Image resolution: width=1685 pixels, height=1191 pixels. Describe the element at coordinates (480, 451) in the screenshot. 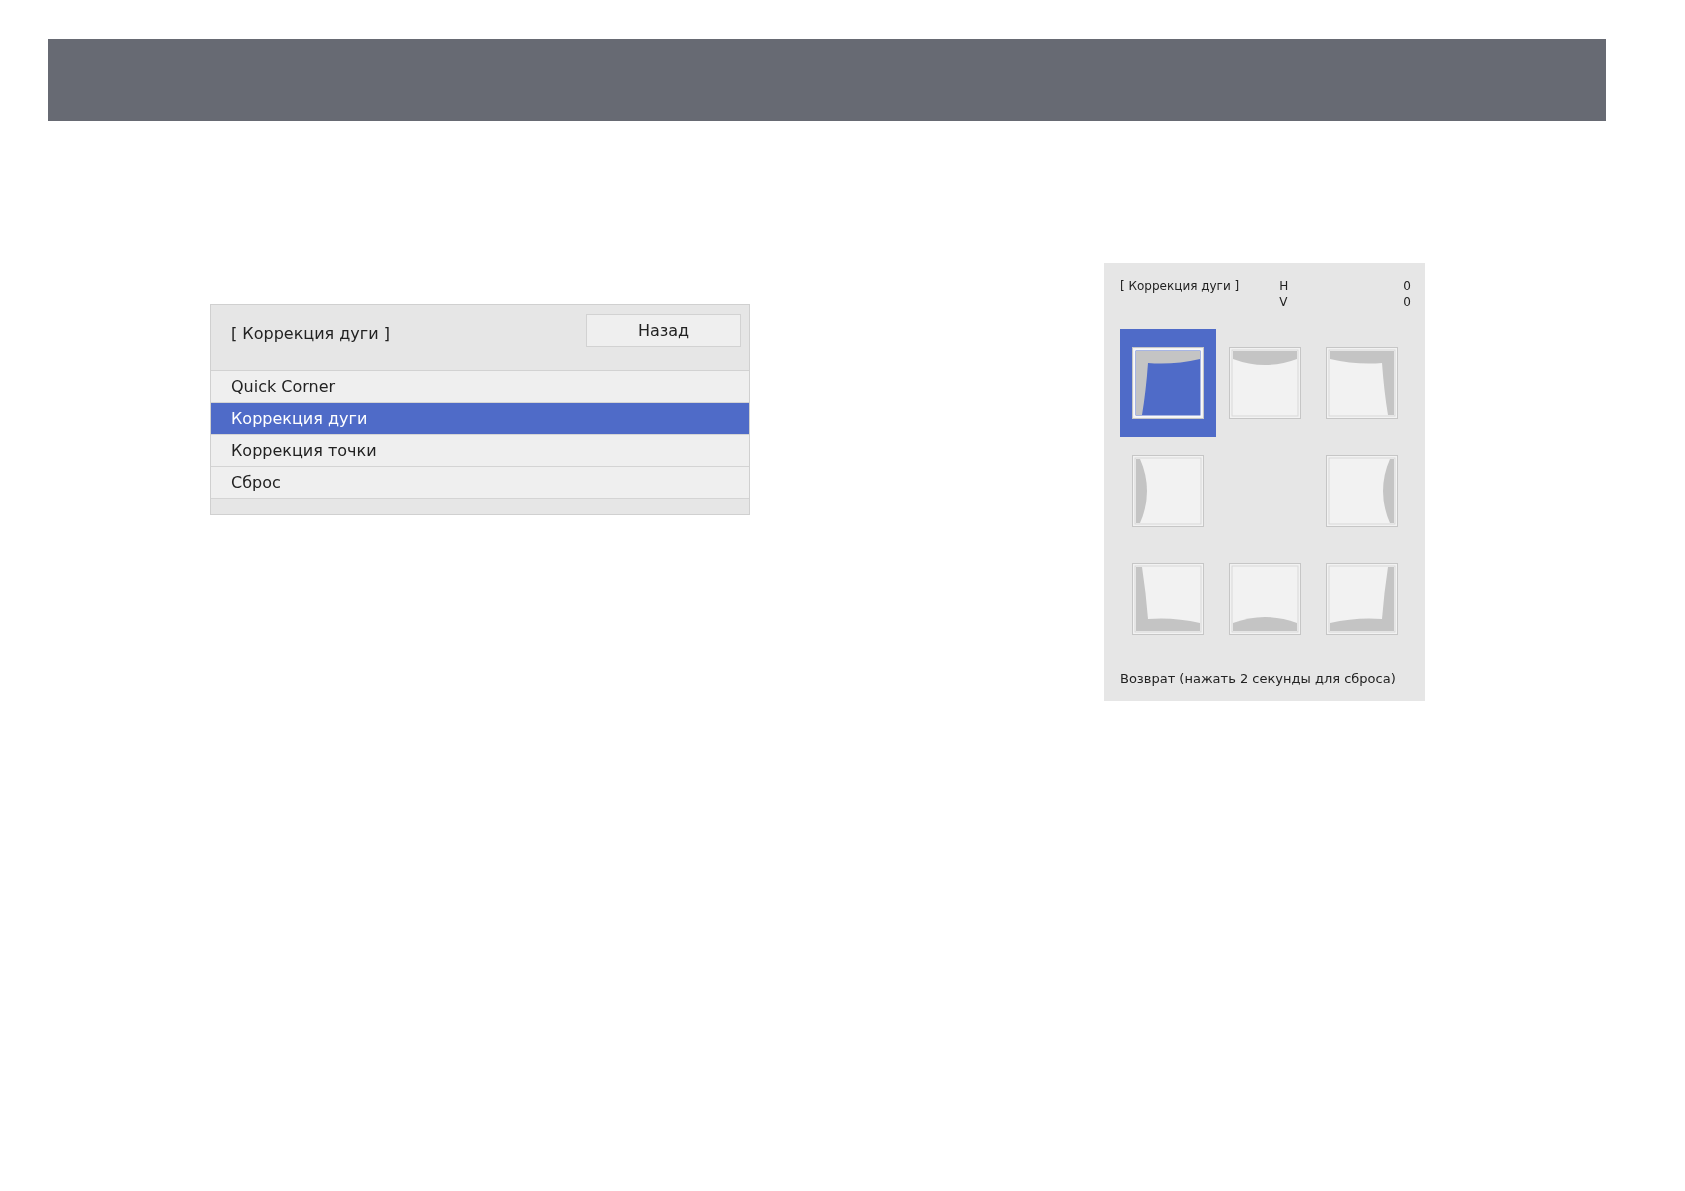

I see `menu-item: Коррекция точки` at that location.